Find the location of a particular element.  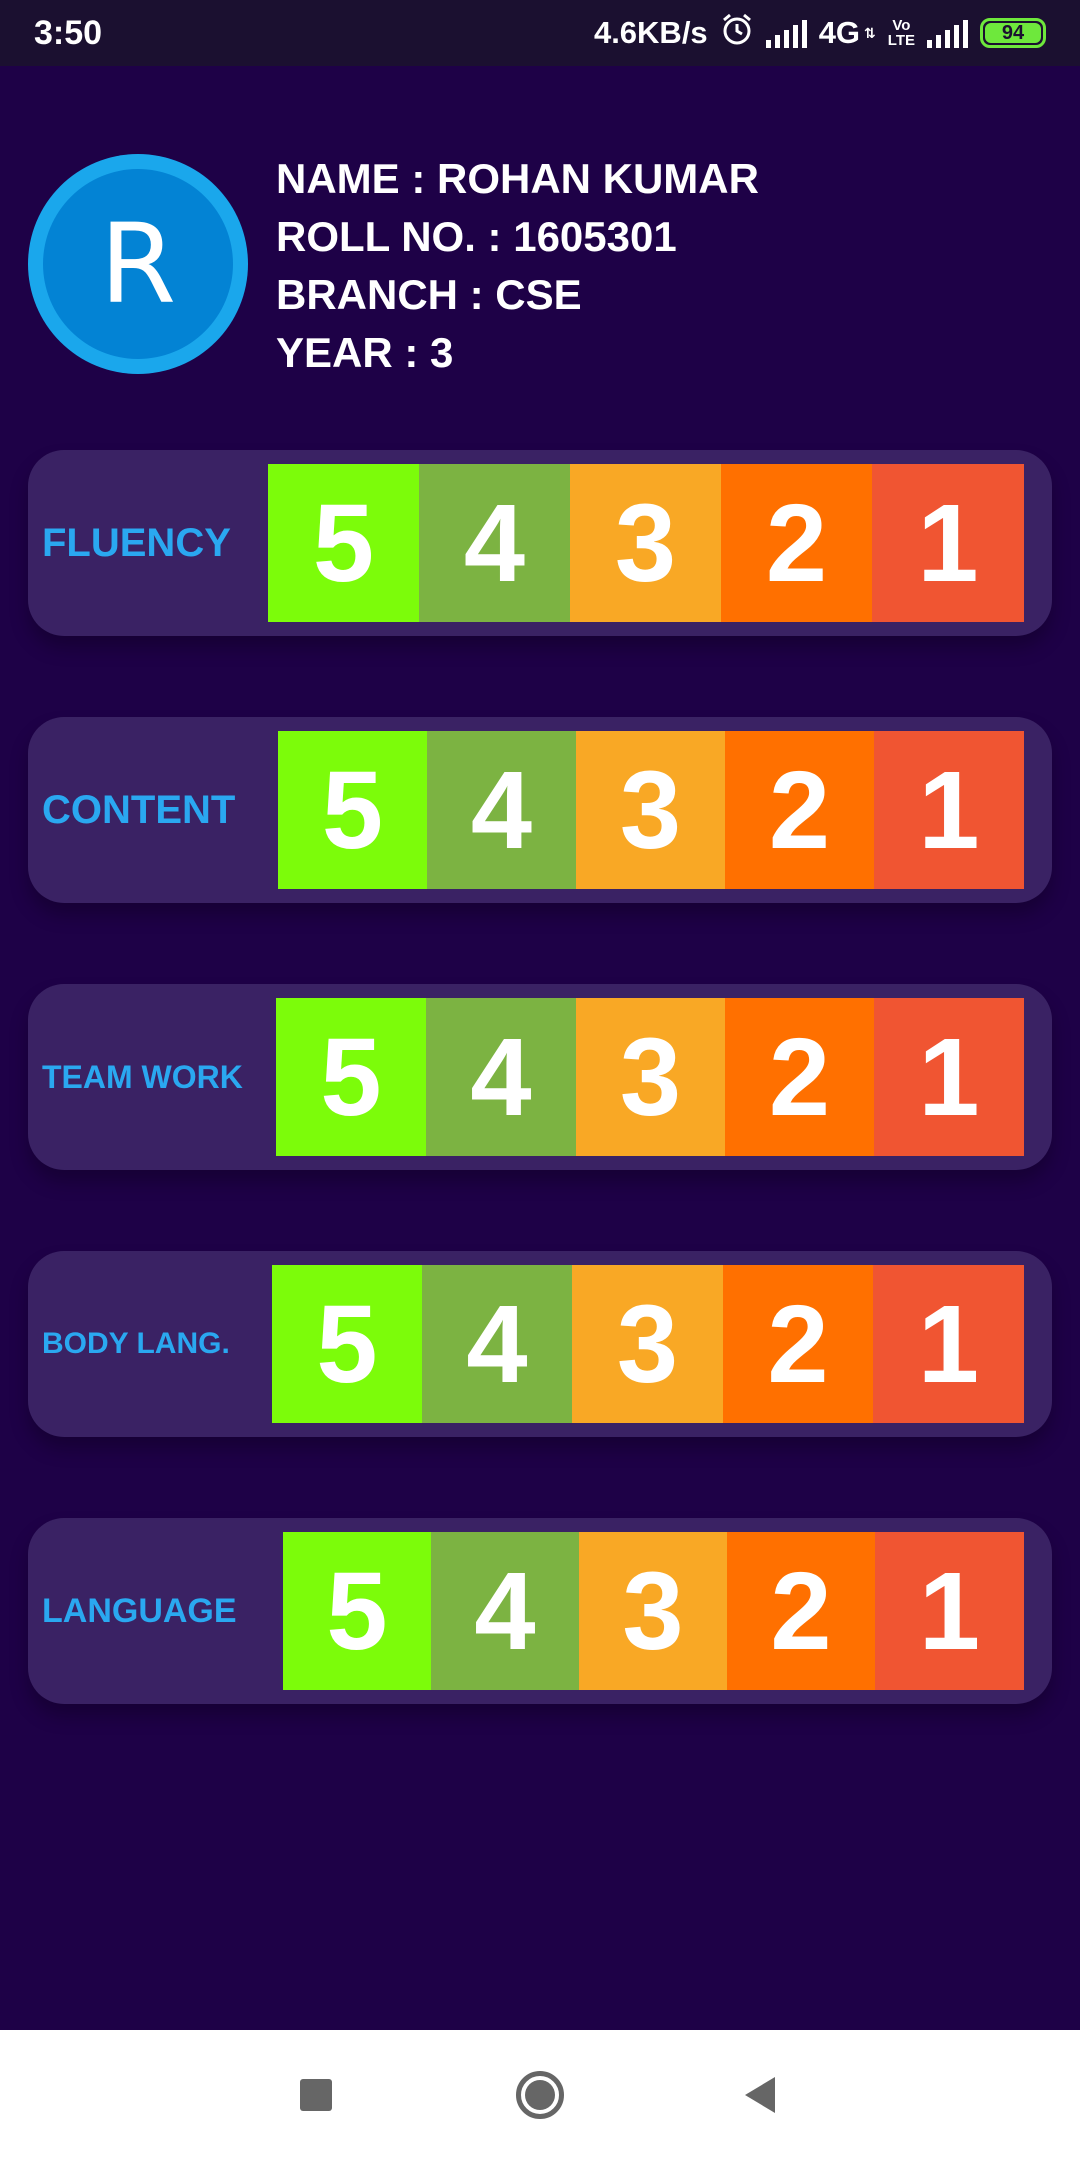

rating-card-team-work: TEAM WORK 5 4 3 2 1 is located at coordinates (540, 1077).